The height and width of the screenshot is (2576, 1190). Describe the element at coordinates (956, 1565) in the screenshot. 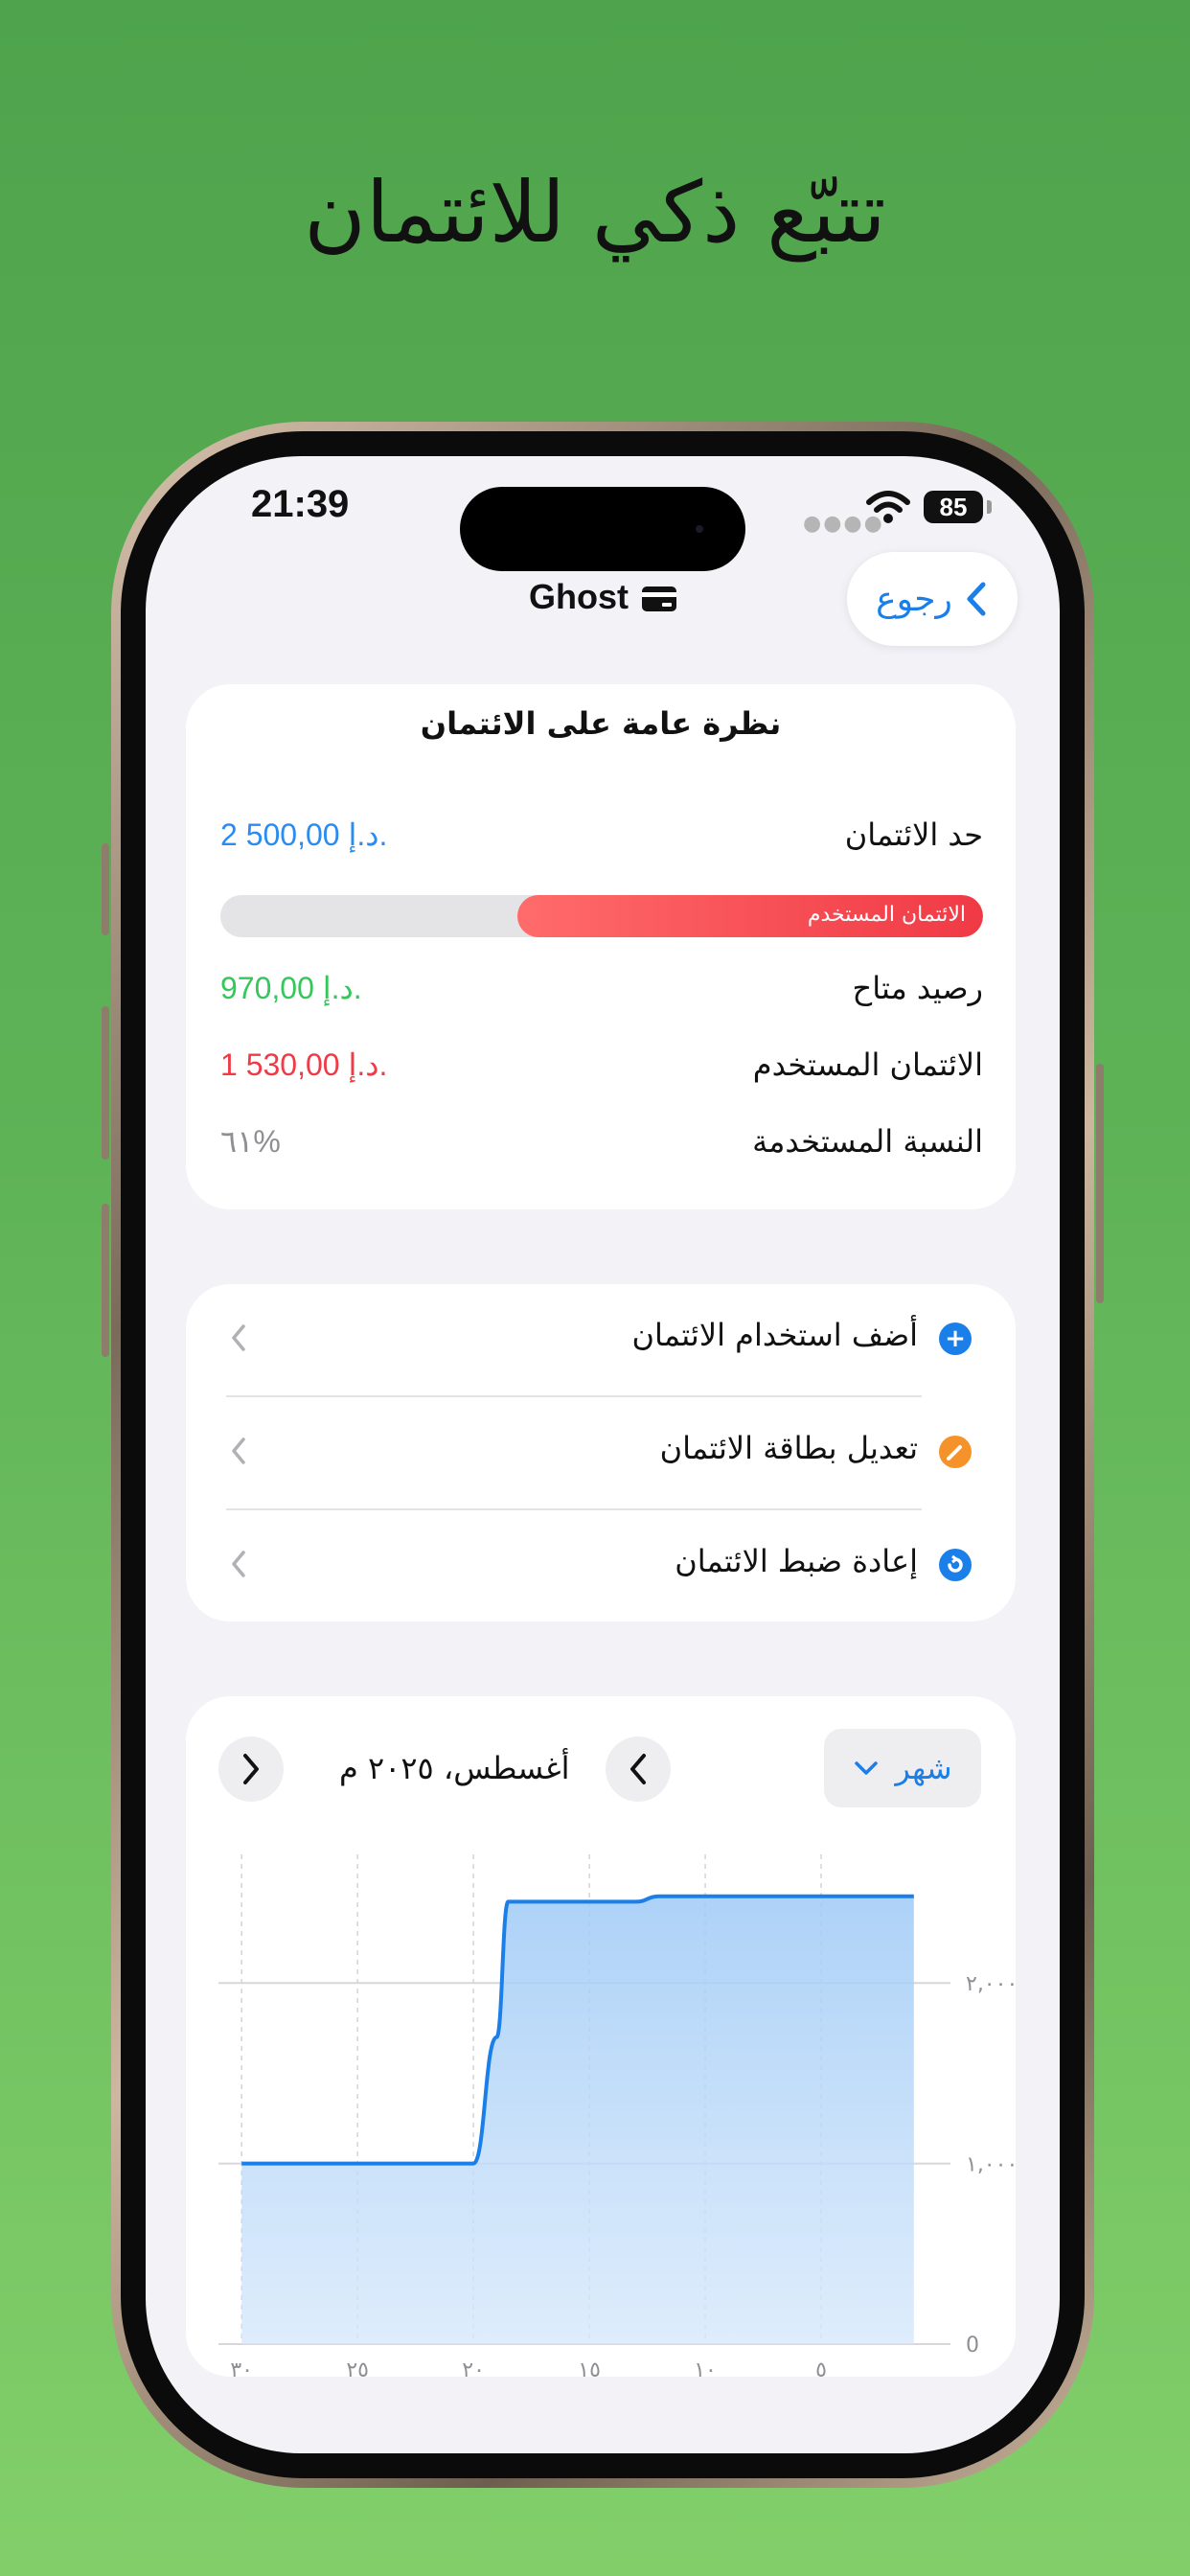

I see `reset-circle-icon` at that location.